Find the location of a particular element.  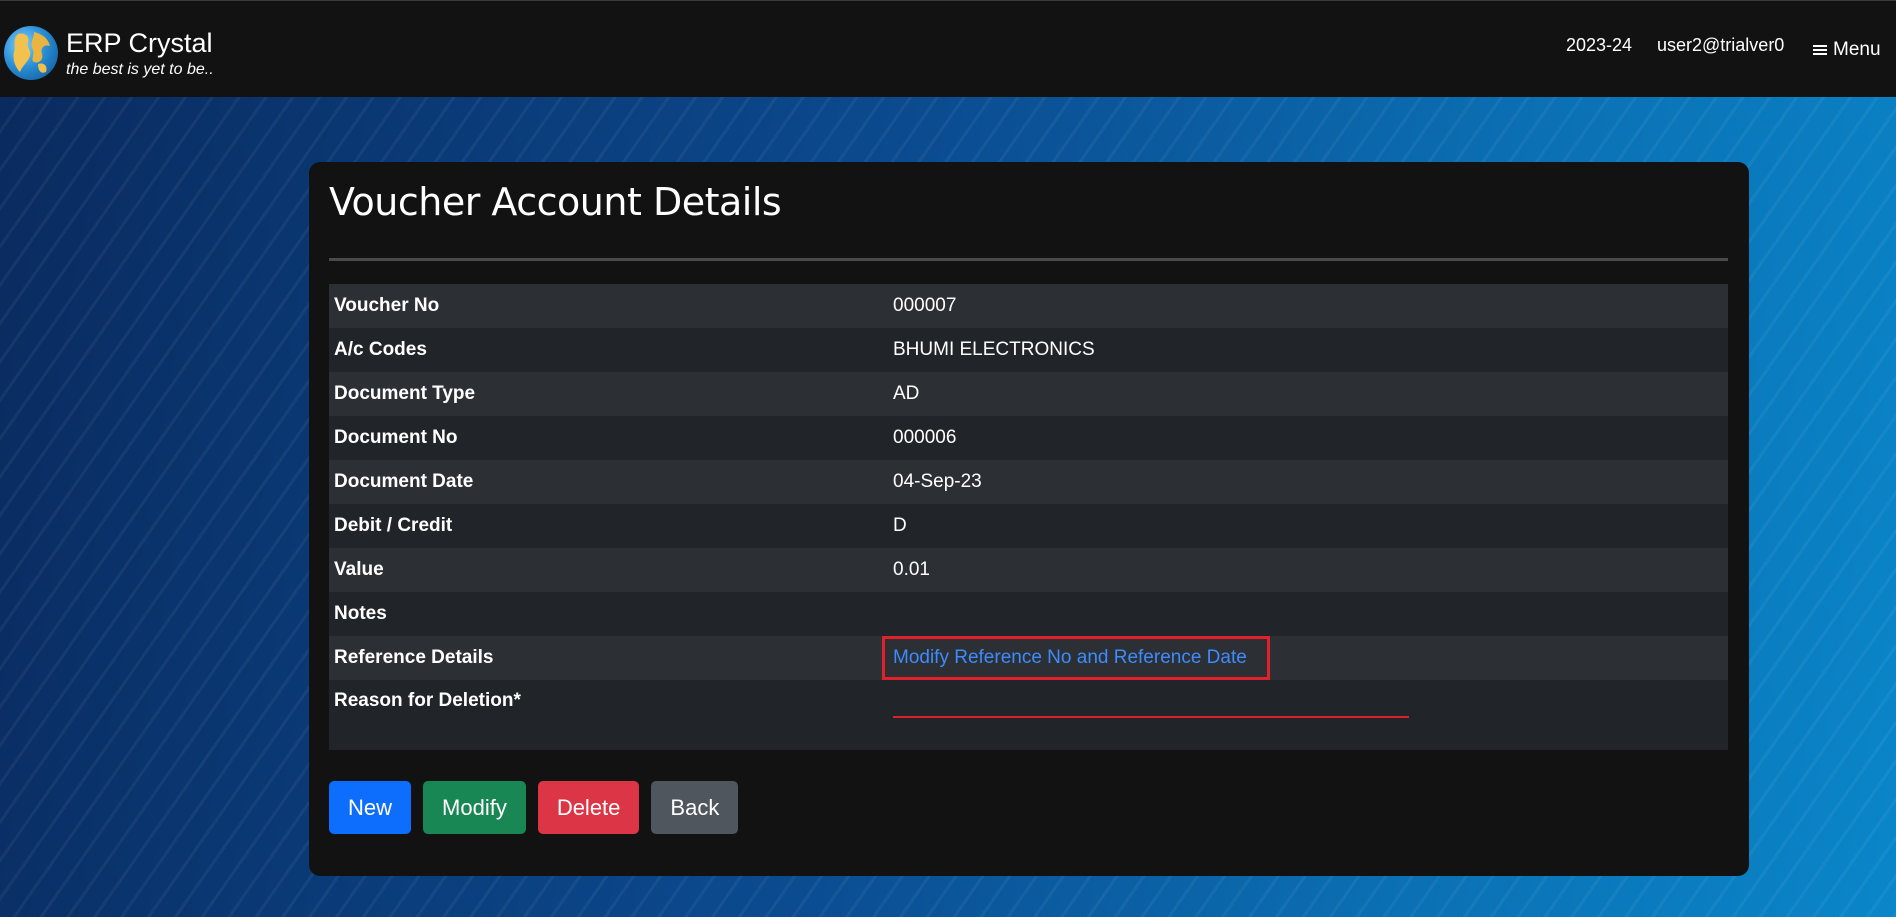

row-value: 0.01 is located at coordinates (1308, 570).